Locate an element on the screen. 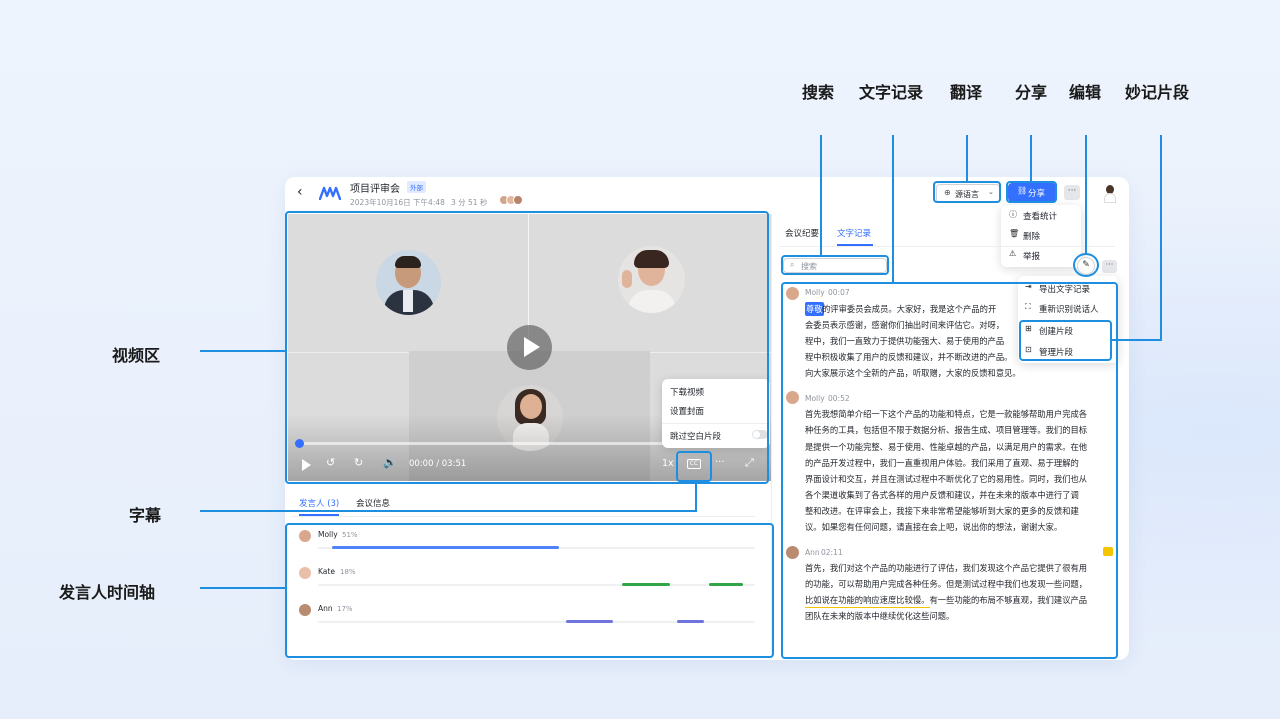 This screenshot has width=1280, height=719. menu-report: 举报 is located at coordinates (1031, 256).